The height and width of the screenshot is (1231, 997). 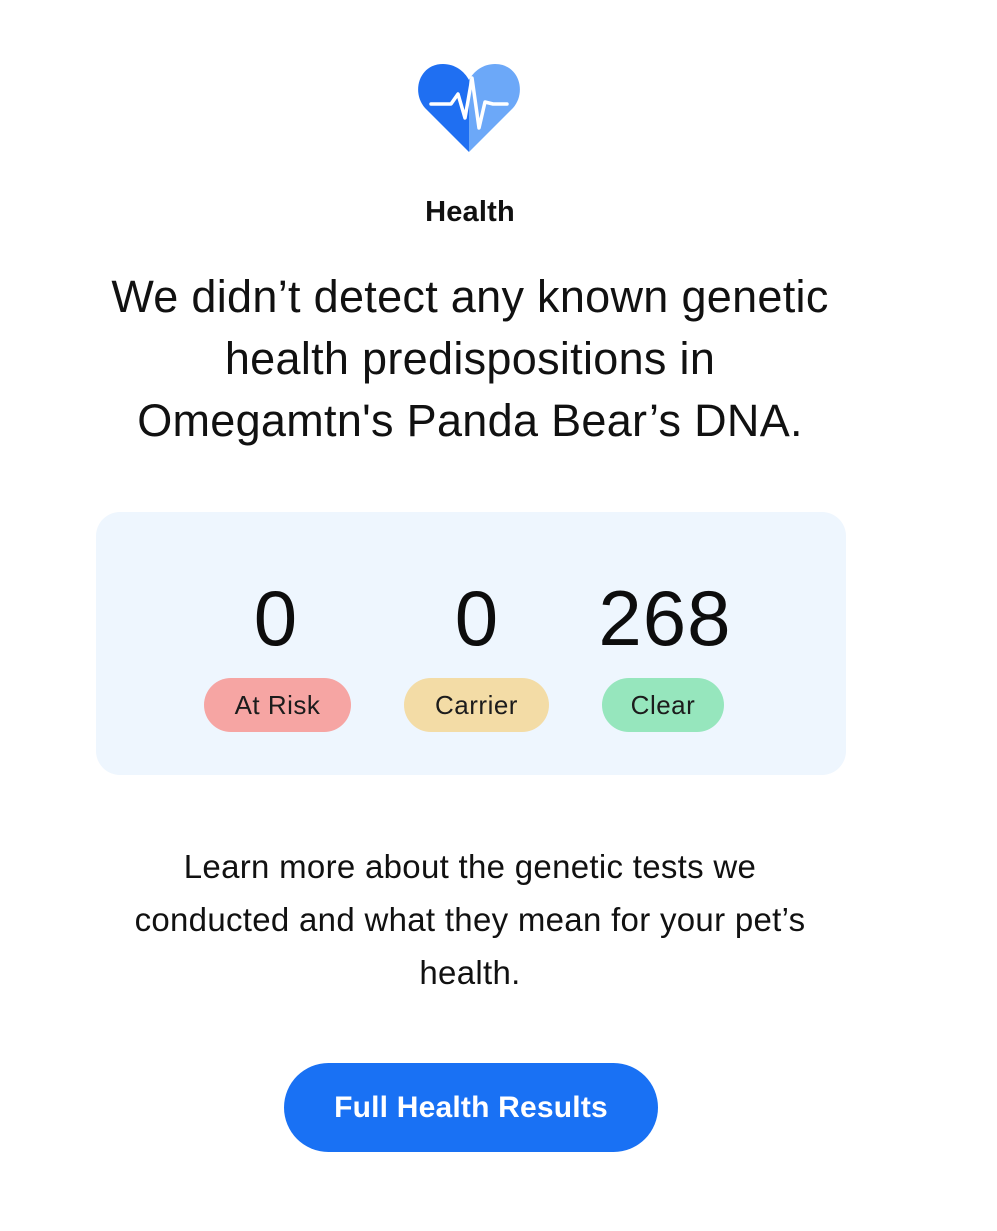 I want to click on section-title: Health, so click(x=470, y=212).